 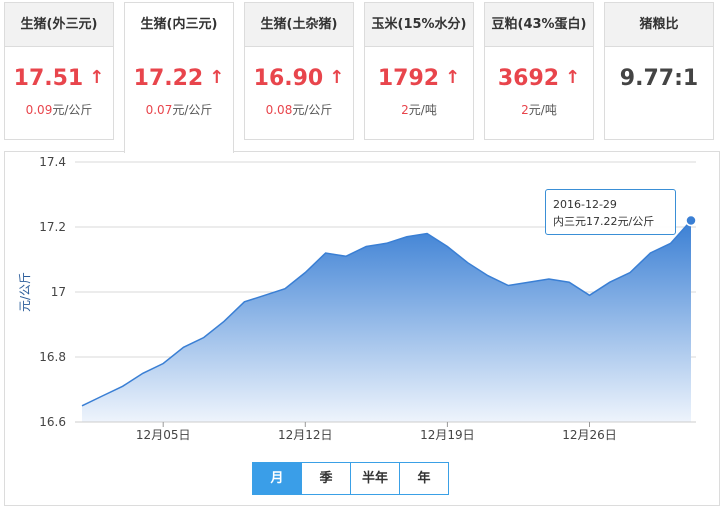 What do you see at coordinates (326, 478) in the screenshot?
I see `tab-quarter: 季` at bounding box center [326, 478].